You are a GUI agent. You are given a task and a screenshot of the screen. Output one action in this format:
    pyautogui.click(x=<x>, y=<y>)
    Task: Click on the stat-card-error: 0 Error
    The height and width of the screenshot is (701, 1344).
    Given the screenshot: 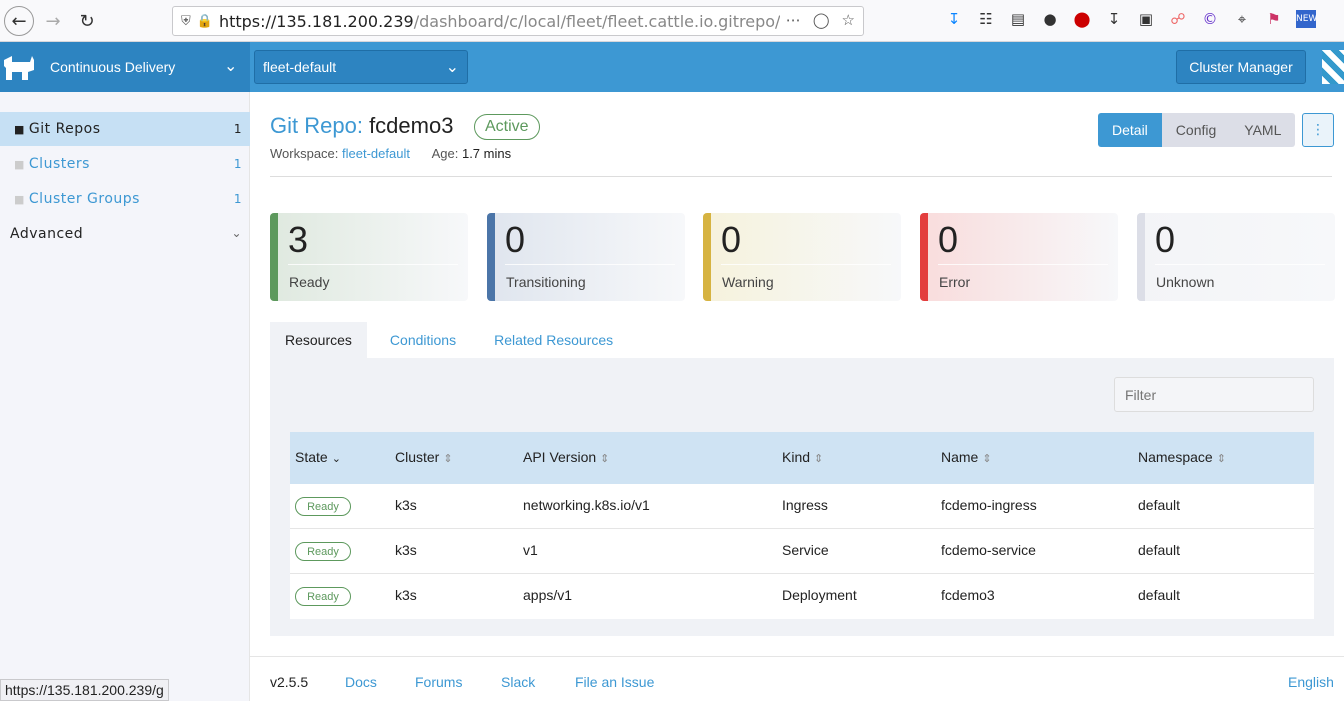 What is the action you would take?
    pyautogui.click(x=1019, y=257)
    